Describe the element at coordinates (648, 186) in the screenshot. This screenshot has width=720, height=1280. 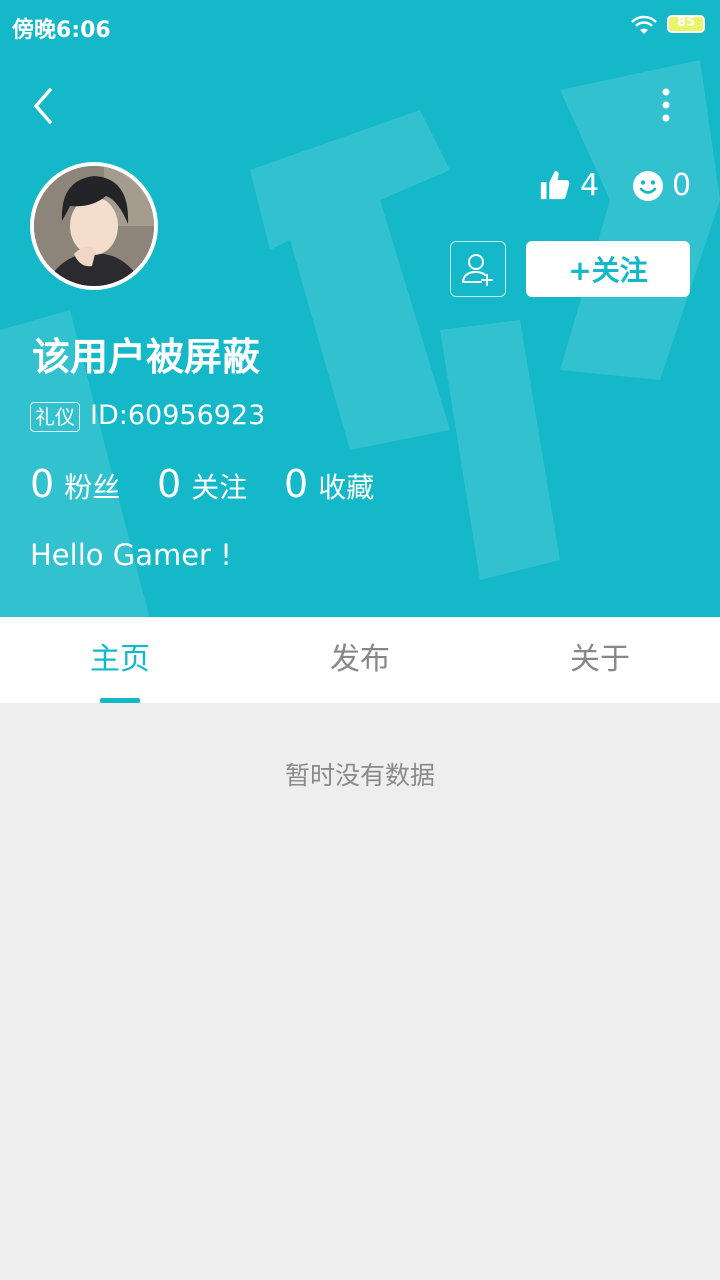
I see `smile-icon` at that location.